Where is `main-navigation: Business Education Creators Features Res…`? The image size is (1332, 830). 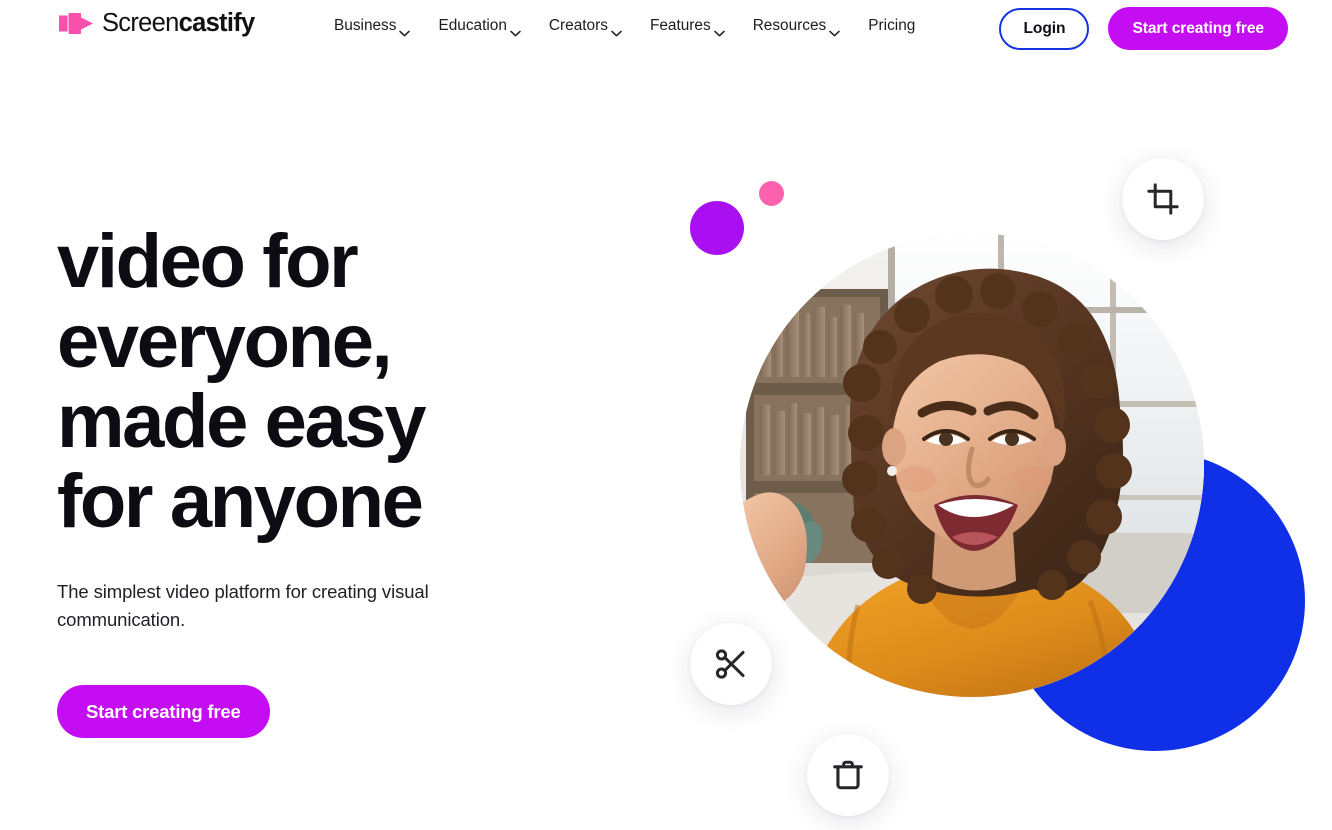
main-navigation: Business Education Creators Features Res… is located at coordinates (624, 27).